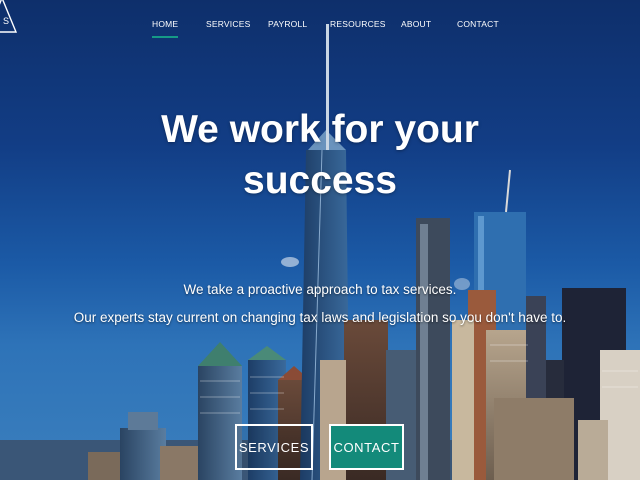  Describe the element at coordinates (274, 447) in the screenshot. I see `services-button: SERVICES` at that location.